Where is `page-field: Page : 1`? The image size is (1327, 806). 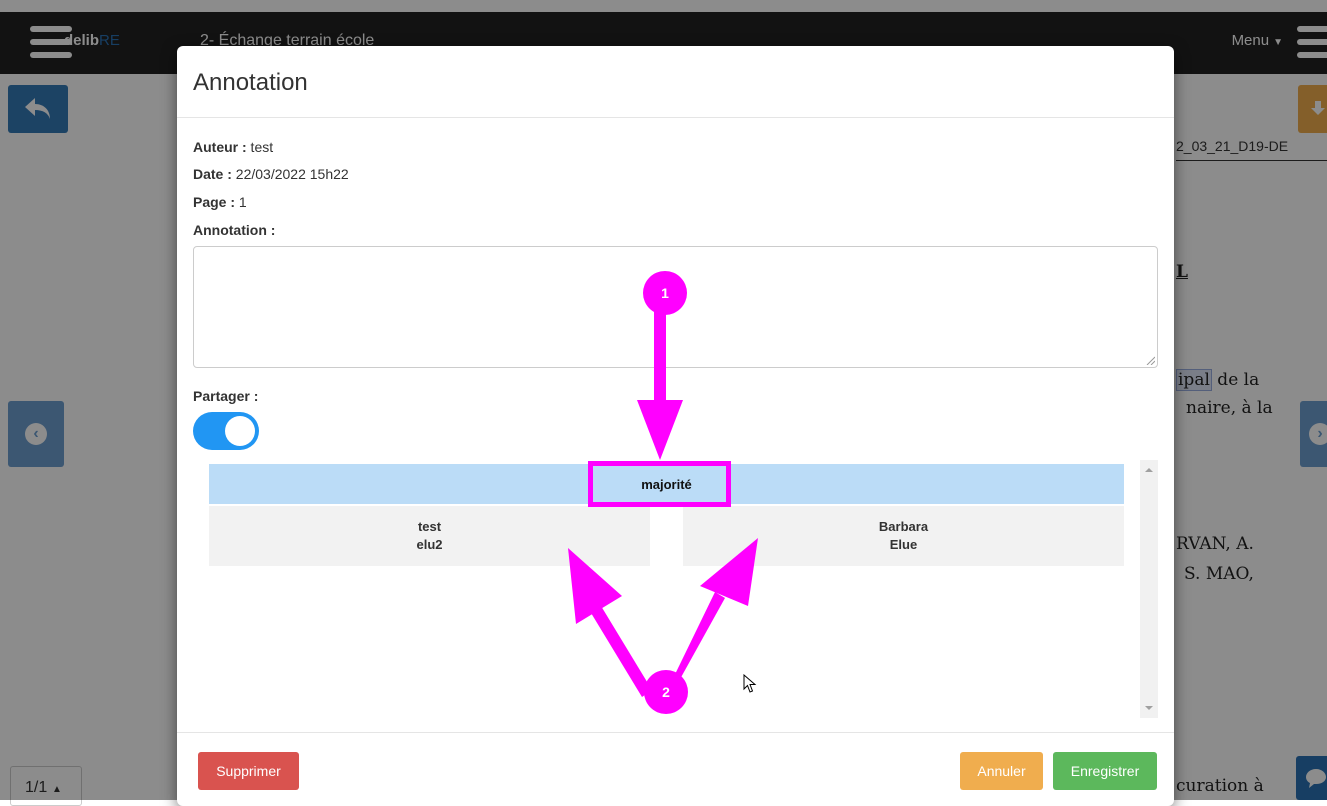
page-field: Page : 1 is located at coordinates (220, 202).